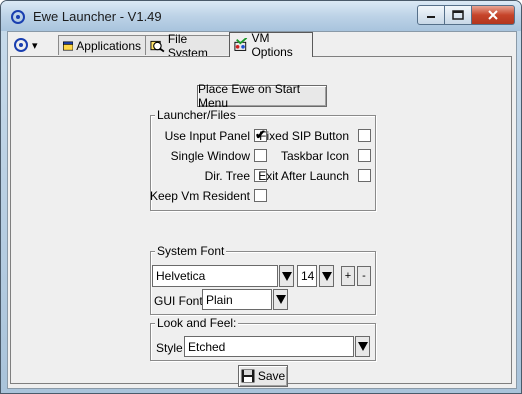 Image resolution: width=522 pixels, height=394 pixels. I want to click on gui-font-dropdown-button, so click(280, 299).